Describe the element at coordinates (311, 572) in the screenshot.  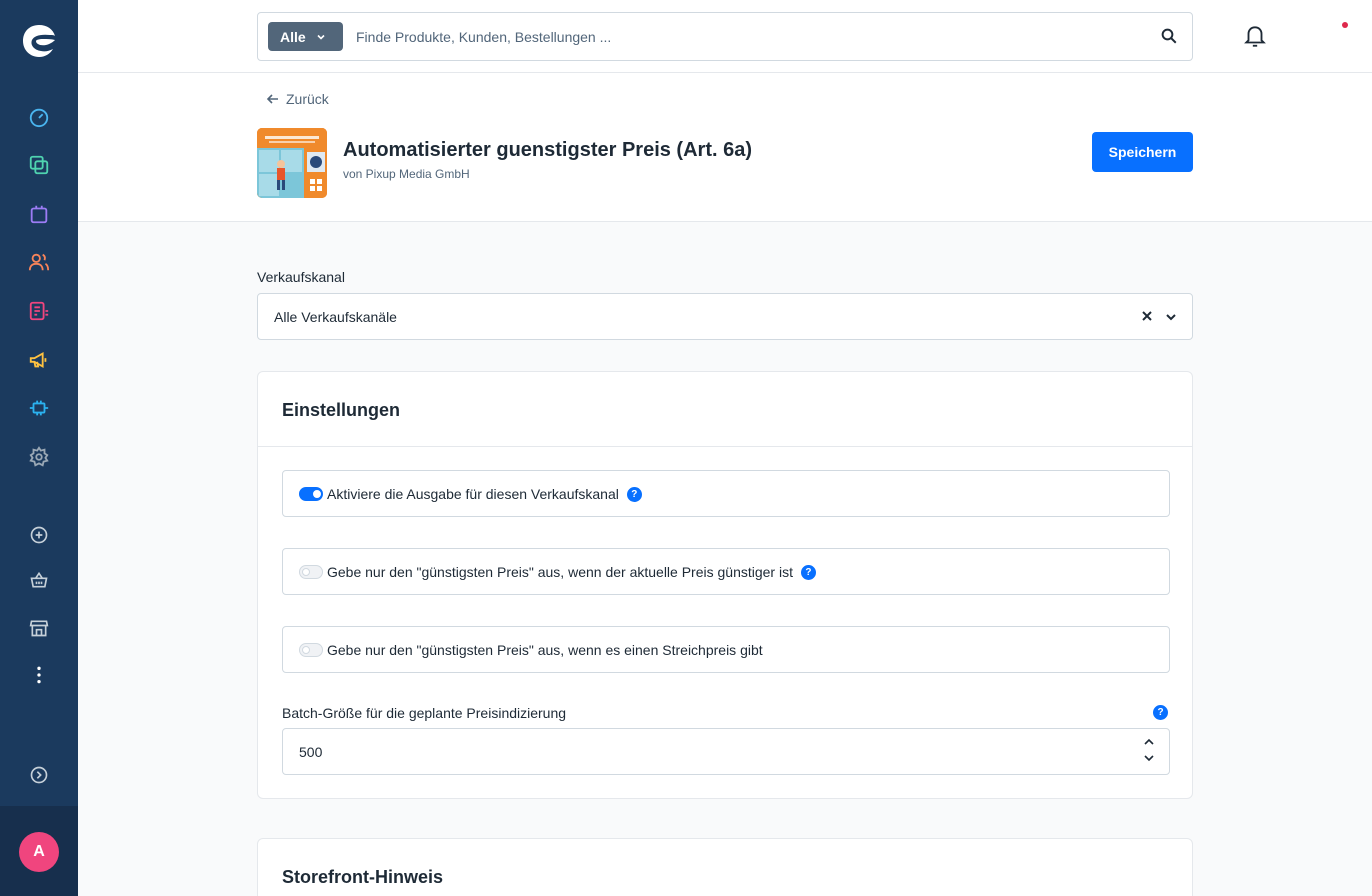
I see `only-if-cheaper-toggle` at that location.